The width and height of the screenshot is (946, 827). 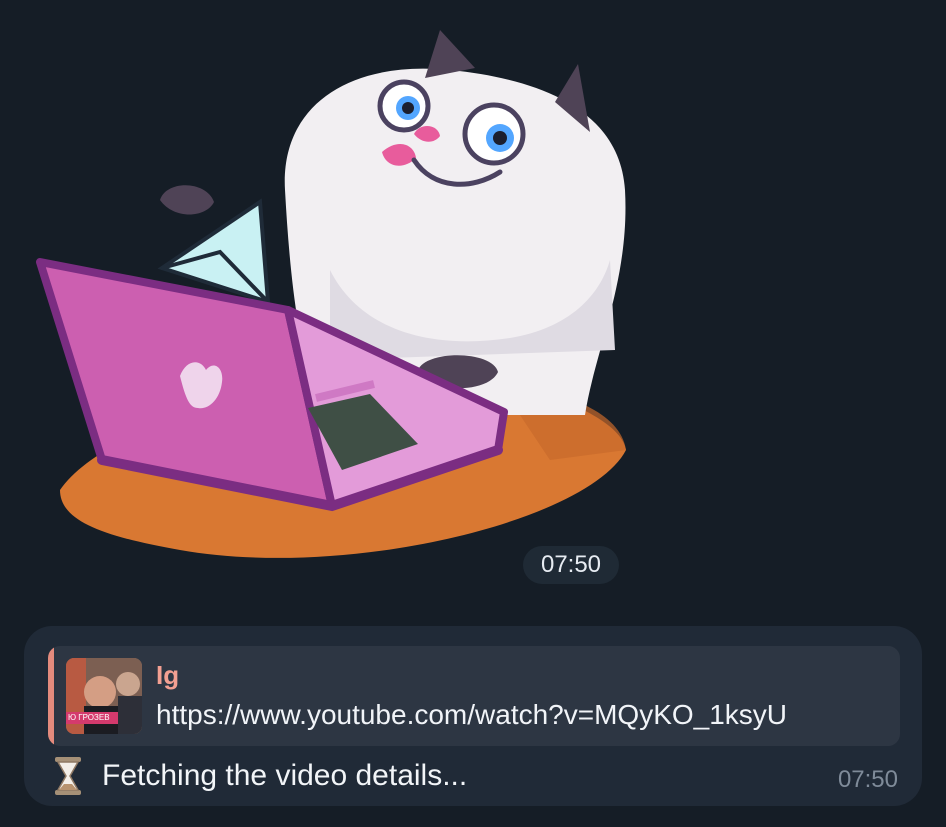 I want to click on sticker-timestamp: 07:50, so click(x=571, y=565).